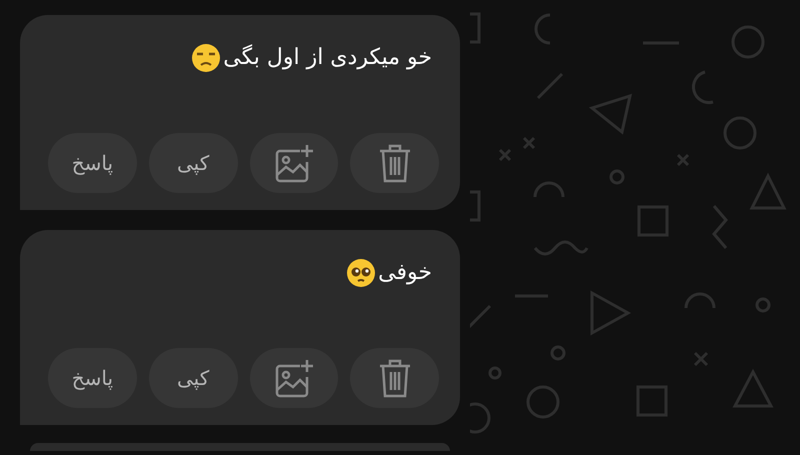 This screenshot has height=455, width=800. What do you see at coordinates (206, 58) in the screenshot?
I see `unamused-face-icon` at bounding box center [206, 58].